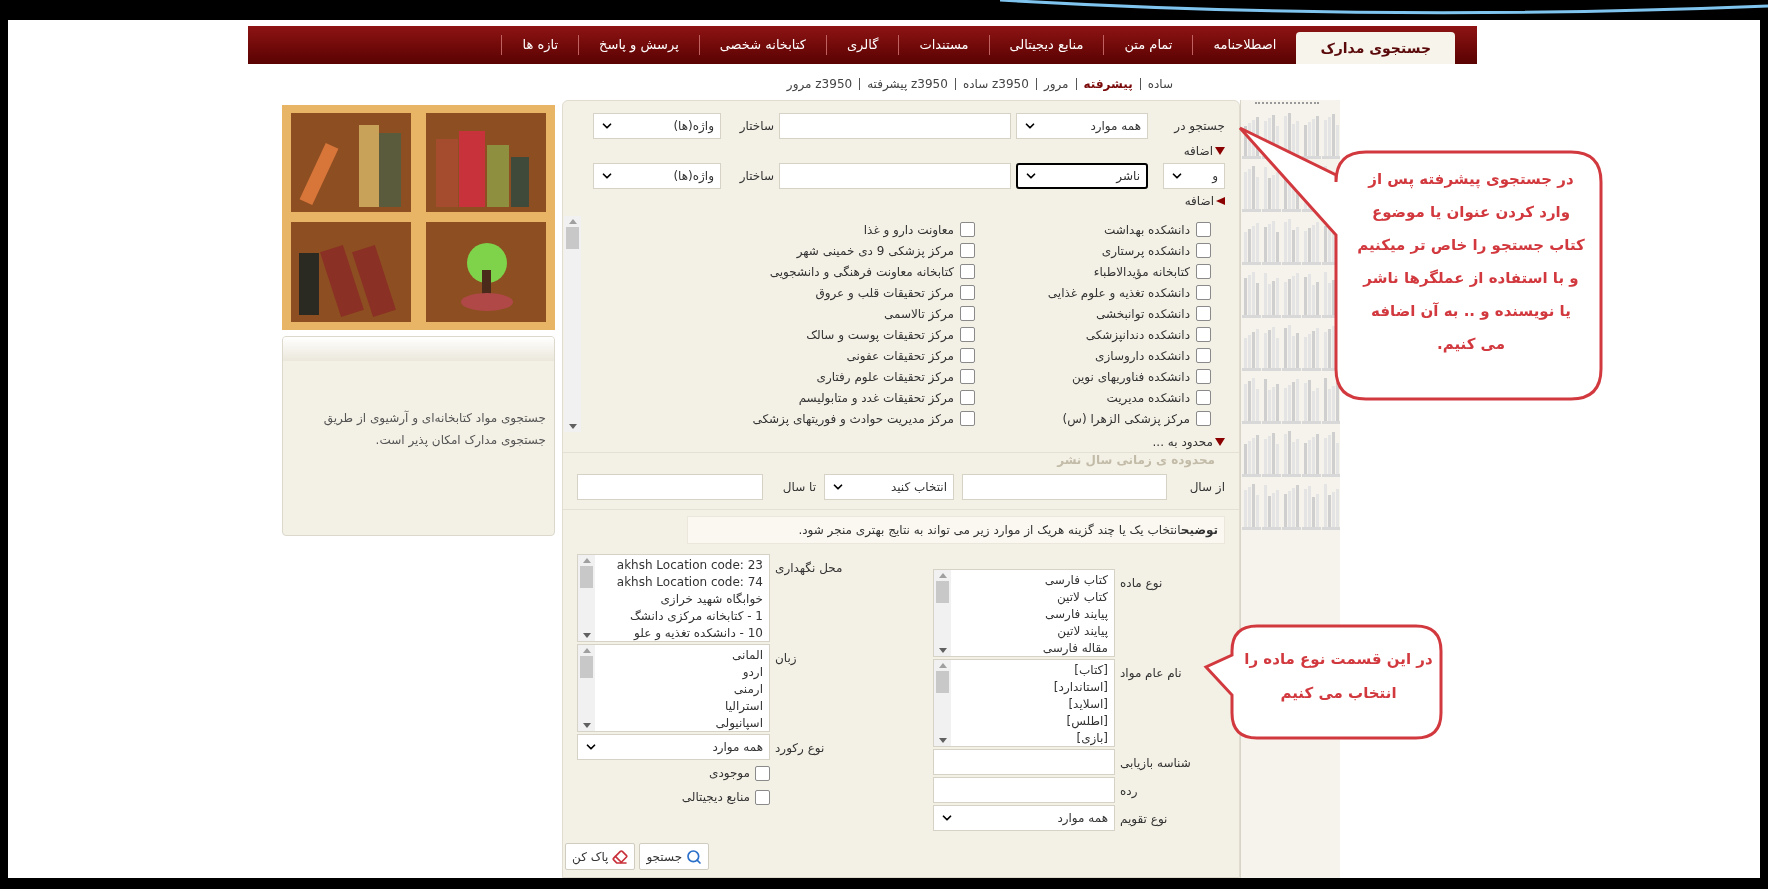 This screenshot has height=889, width=1768. I want to click on list-option: 1 - کتابخانه مرکزی دانشگ, so click(679, 616).